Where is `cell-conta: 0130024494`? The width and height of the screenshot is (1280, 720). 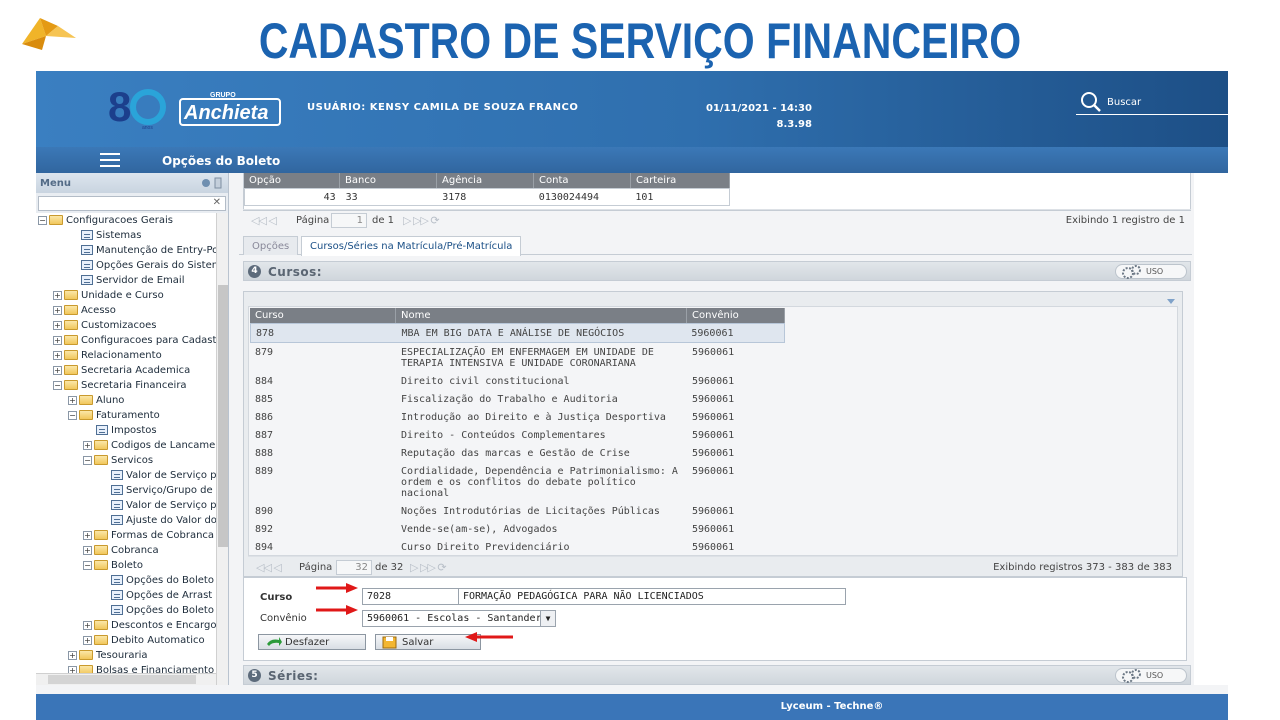 cell-conta: 0130024494 is located at coordinates (569, 197).